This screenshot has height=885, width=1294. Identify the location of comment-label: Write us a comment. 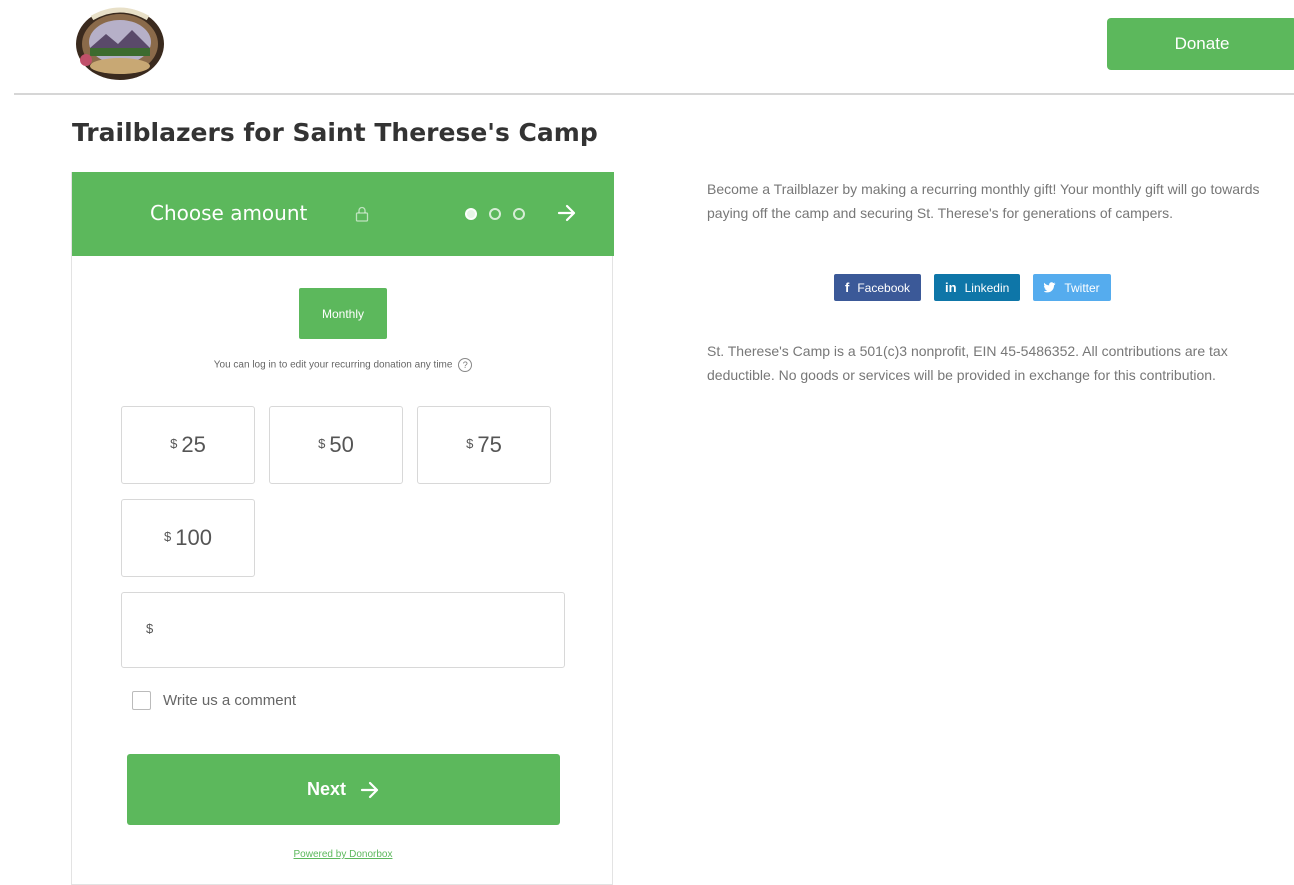
(229, 700).